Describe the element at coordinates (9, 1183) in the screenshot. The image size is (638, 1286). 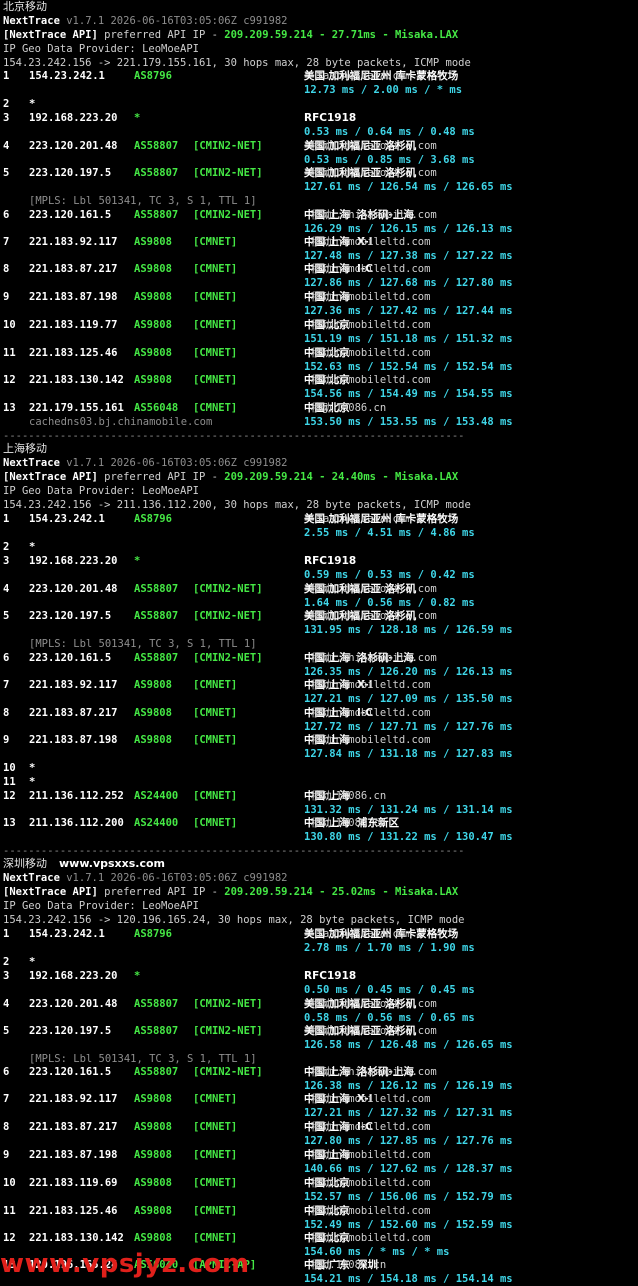
I see `hop-number: 10` at that location.